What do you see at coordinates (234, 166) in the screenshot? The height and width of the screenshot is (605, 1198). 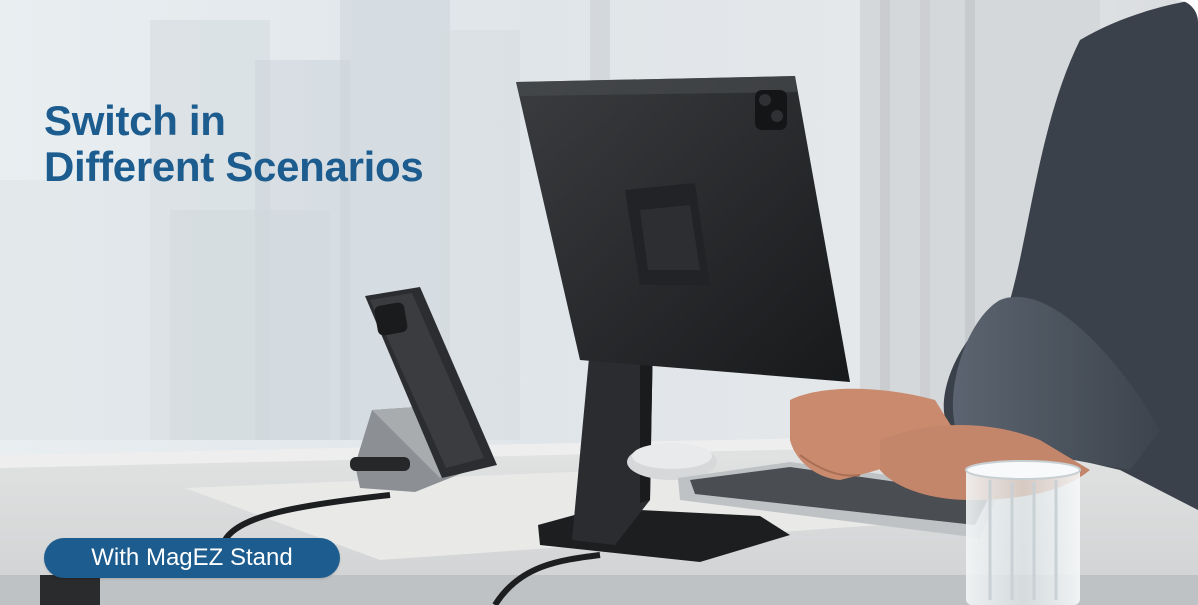 I see `headline-line-2: Different Scenarios` at bounding box center [234, 166].